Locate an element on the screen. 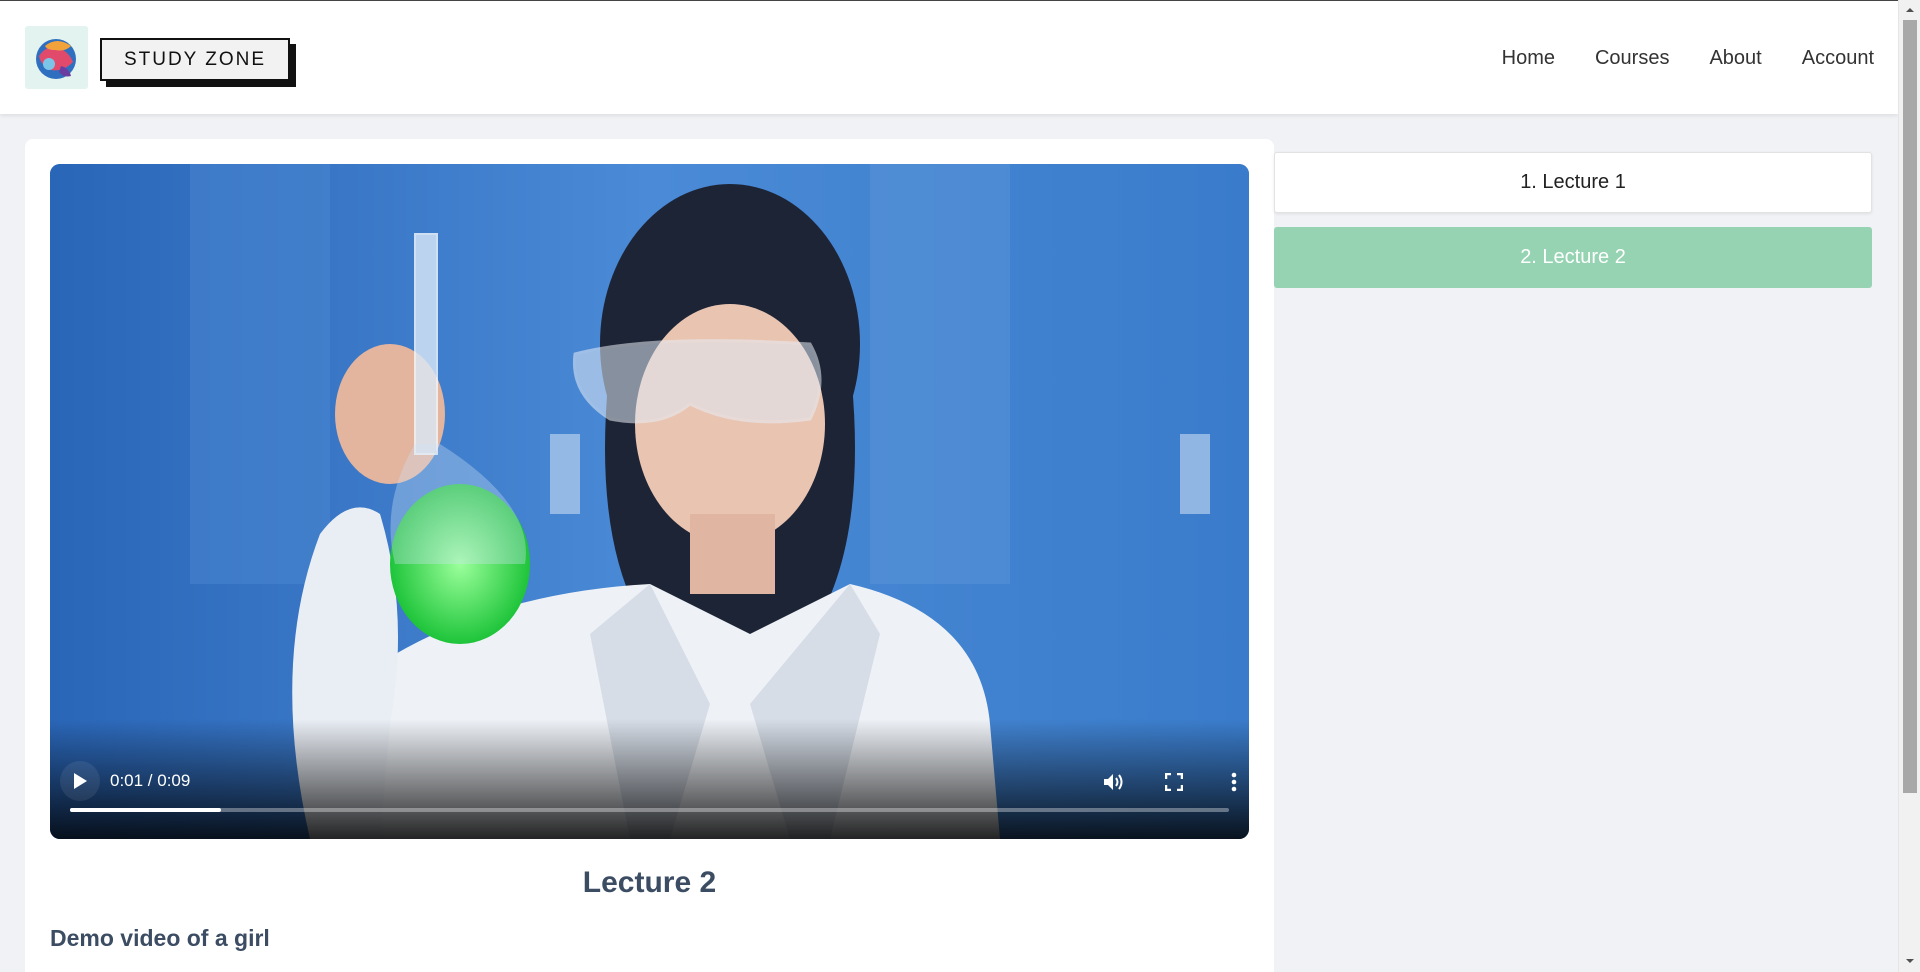  page-scrollbar is located at coordinates (1909, 486).